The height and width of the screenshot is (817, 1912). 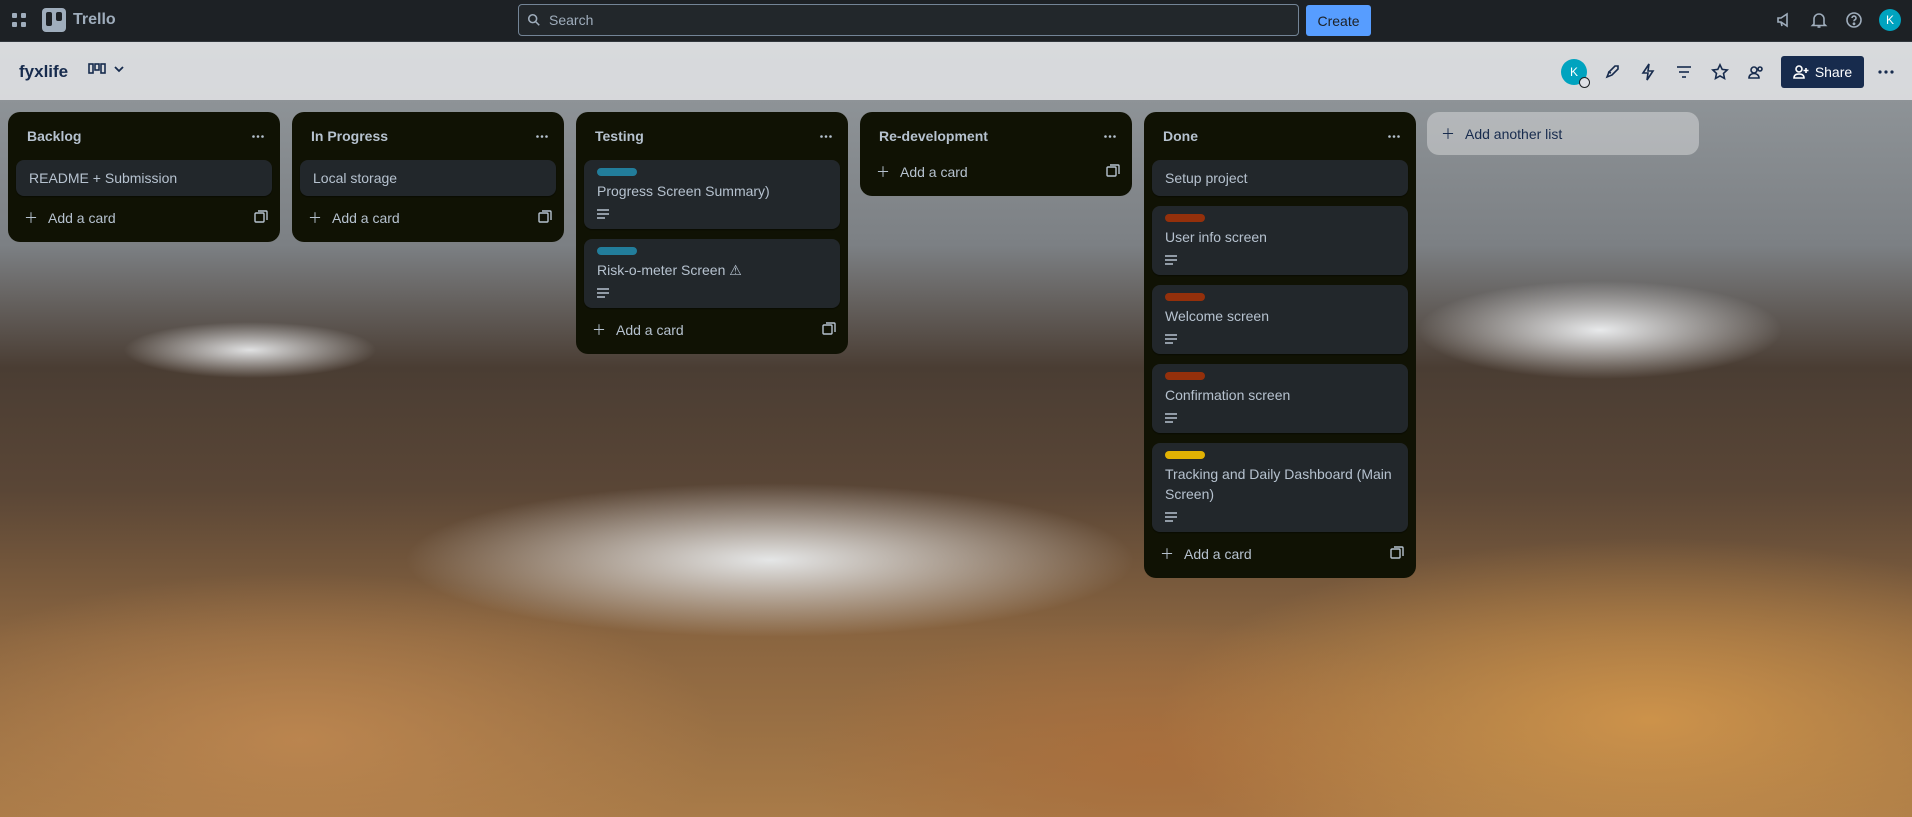 What do you see at coordinates (1784, 20) in the screenshot?
I see `megaphone-icon` at bounding box center [1784, 20].